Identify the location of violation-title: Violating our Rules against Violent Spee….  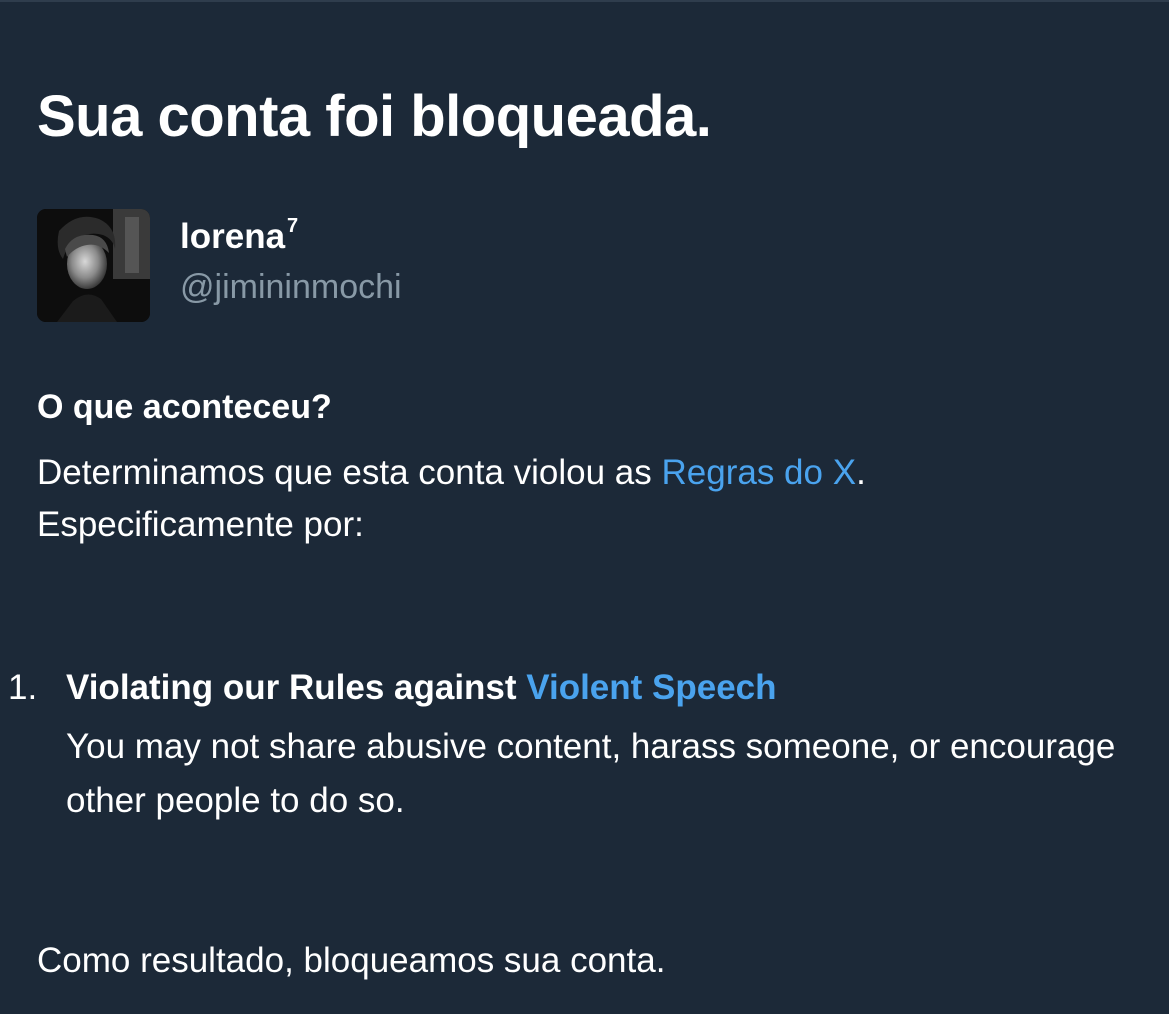
(421, 688).